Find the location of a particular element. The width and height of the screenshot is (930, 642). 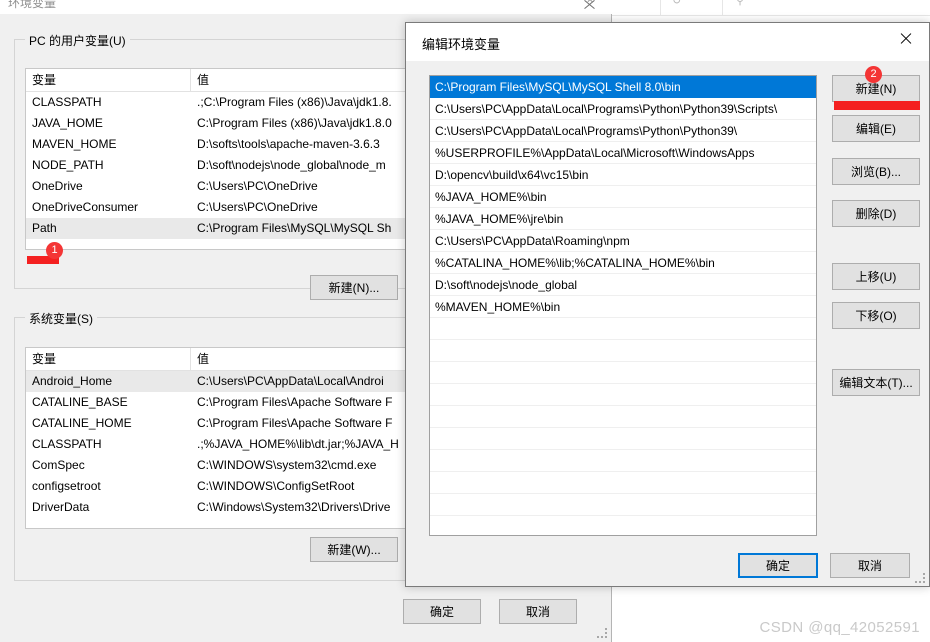

system_section-variable-value: .;%JAVA_HOME%\lib\dt.jar;%JAVA_H is located at coordinates (298, 444).